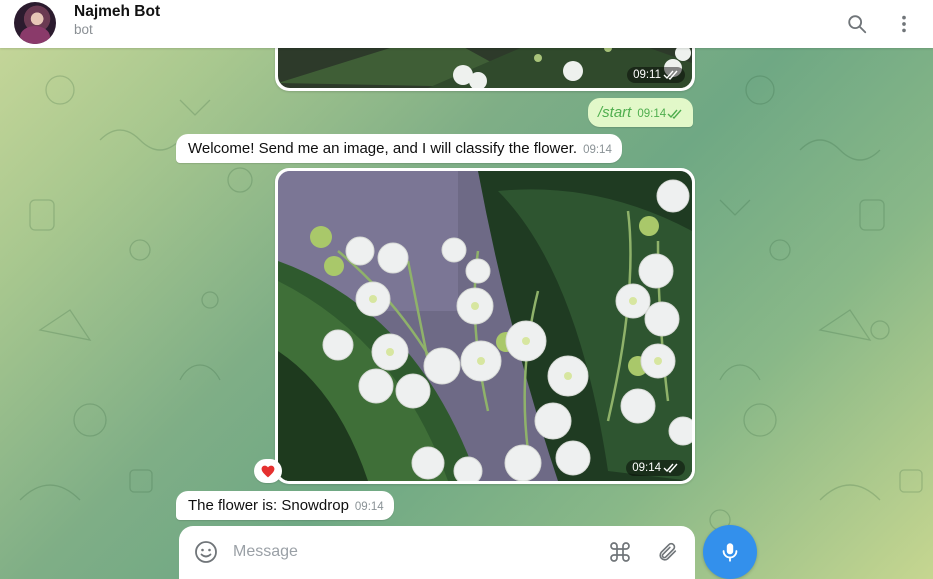 The height and width of the screenshot is (579, 933). I want to click on avatar, so click(35, 23).